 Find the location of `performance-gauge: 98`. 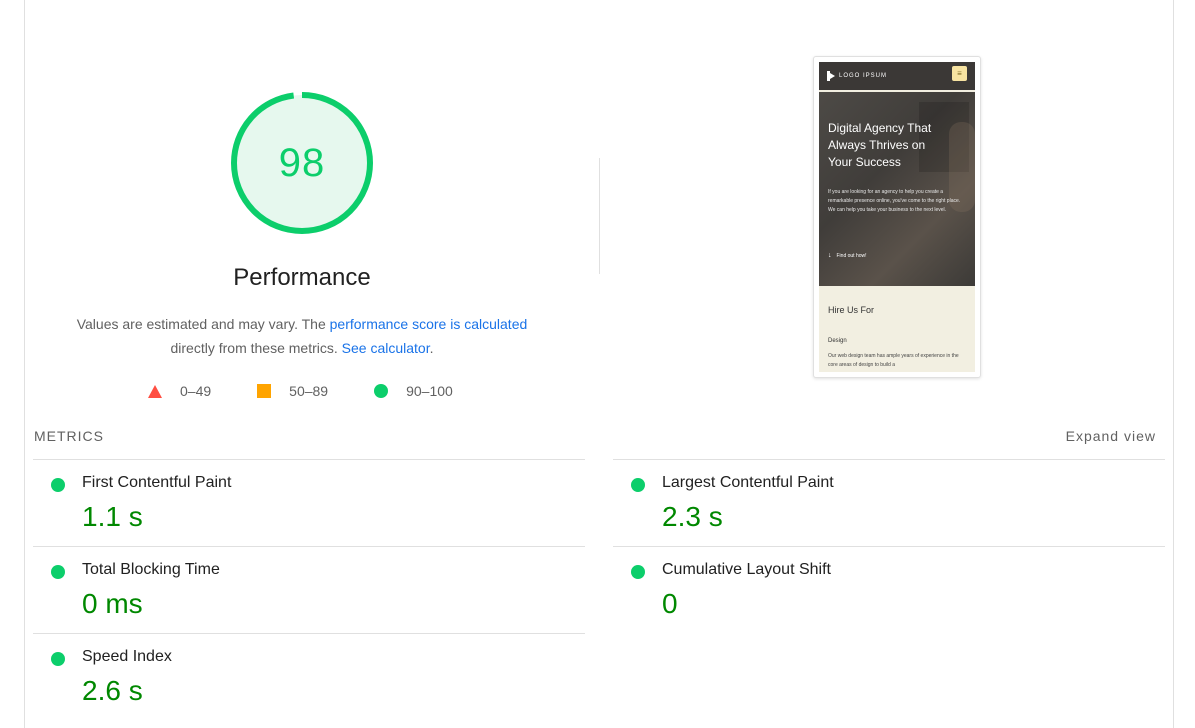

performance-gauge: 98 is located at coordinates (302, 164).